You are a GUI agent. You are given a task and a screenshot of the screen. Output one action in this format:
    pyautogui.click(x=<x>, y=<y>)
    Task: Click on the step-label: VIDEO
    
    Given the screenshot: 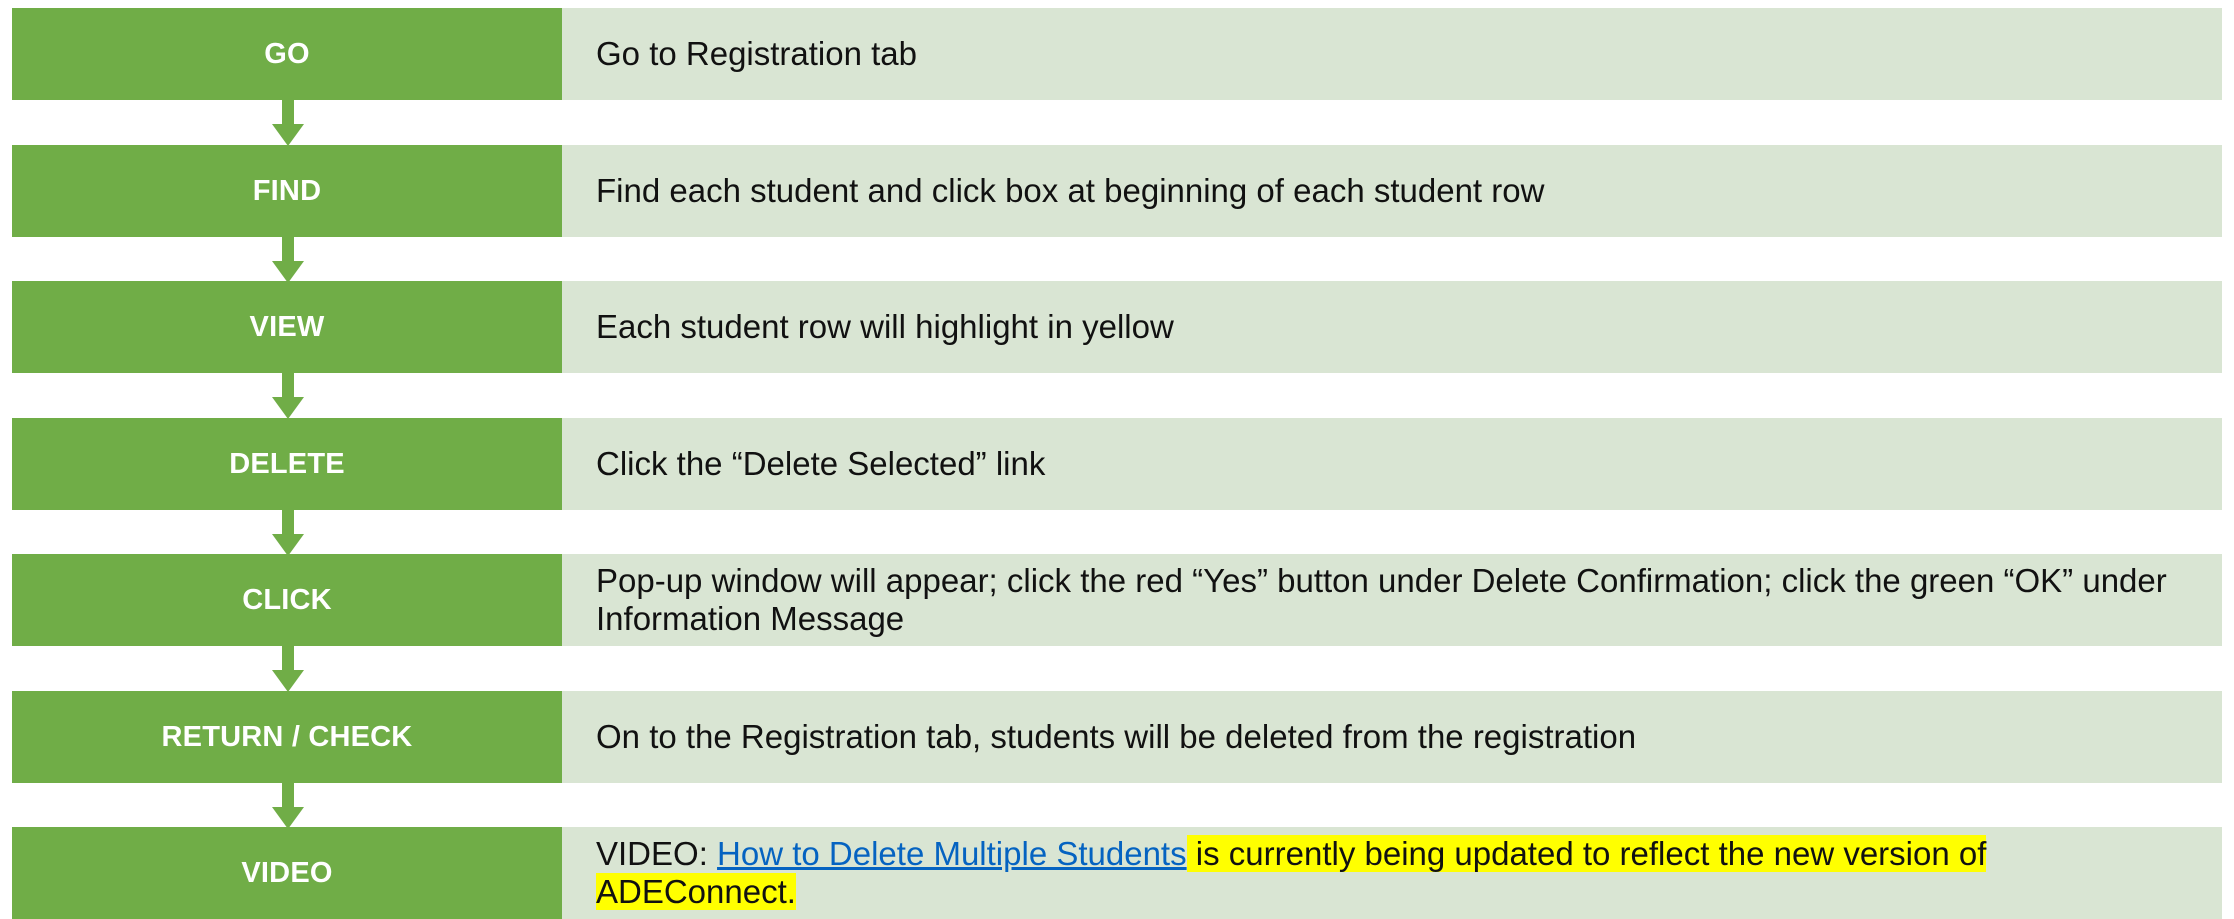 What is the action you would take?
    pyautogui.click(x=287, y=873)
    